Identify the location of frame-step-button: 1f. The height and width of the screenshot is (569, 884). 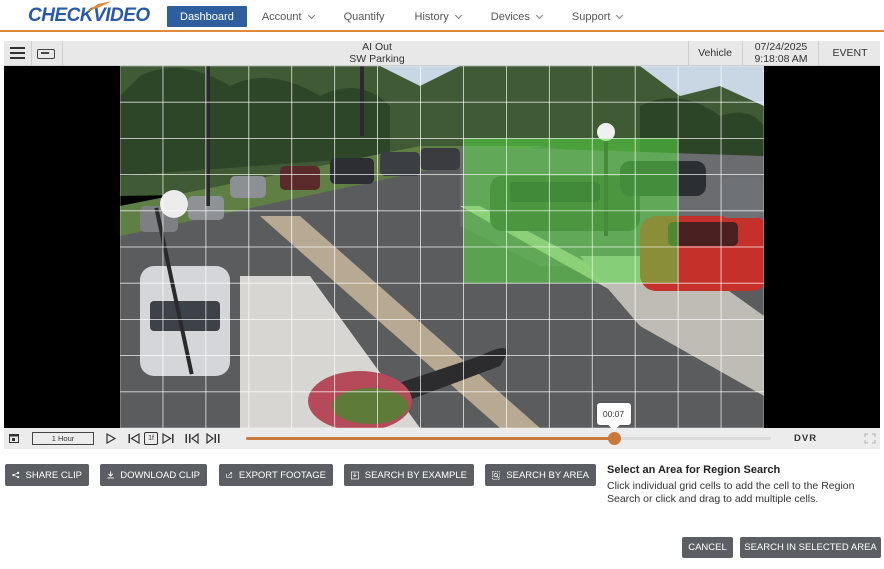
(151, 438).